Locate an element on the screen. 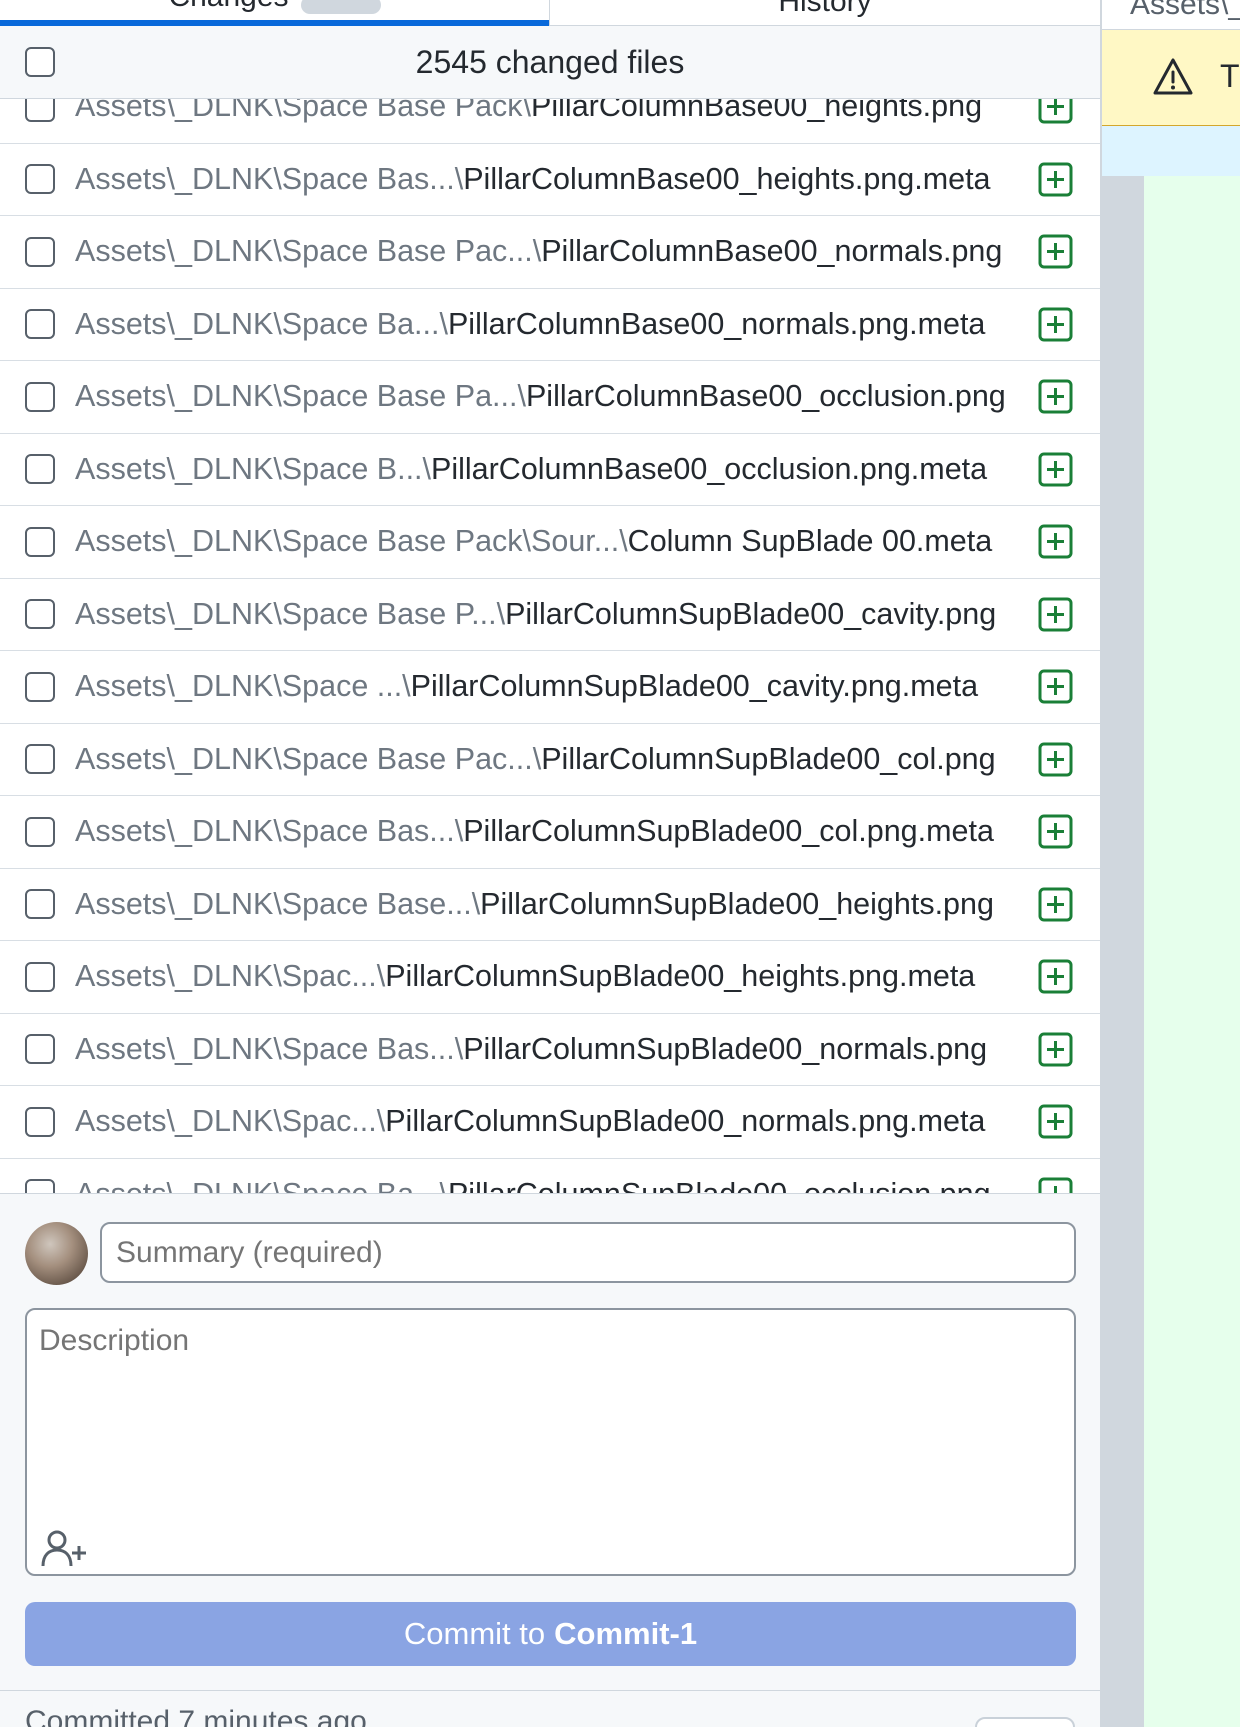  last-commit-bar: Committed 7 minutes ago is located at coordinates (550, 1708).